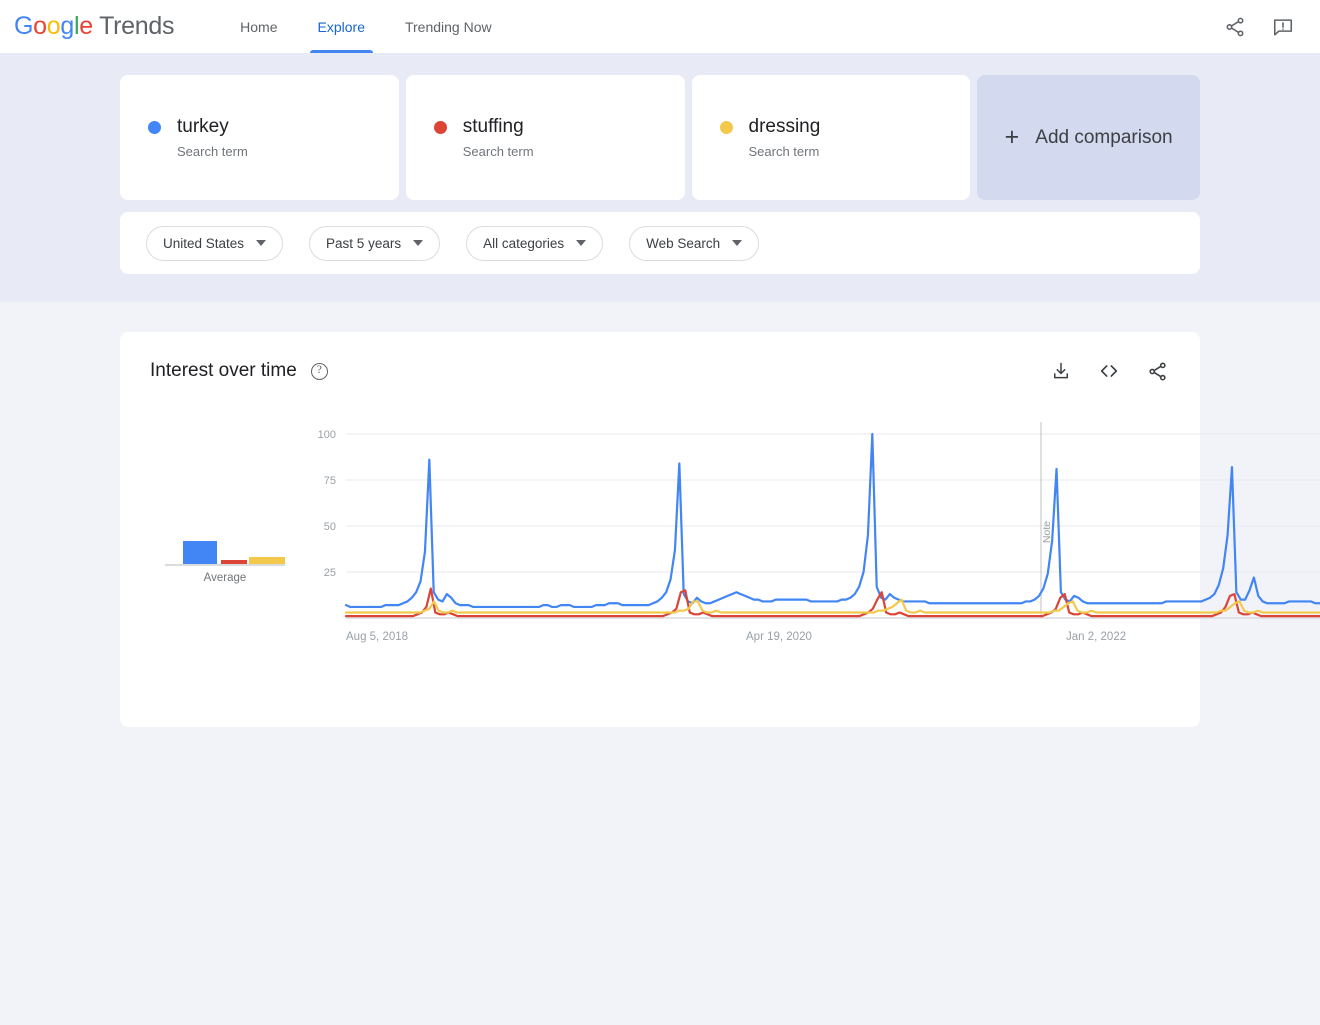 This screenshot has height=1025, width=1320. What do you see at coordinates (53, 26) in the screenshot?
I see `logo-letter-o2: o` at bounding box center [53, 26].